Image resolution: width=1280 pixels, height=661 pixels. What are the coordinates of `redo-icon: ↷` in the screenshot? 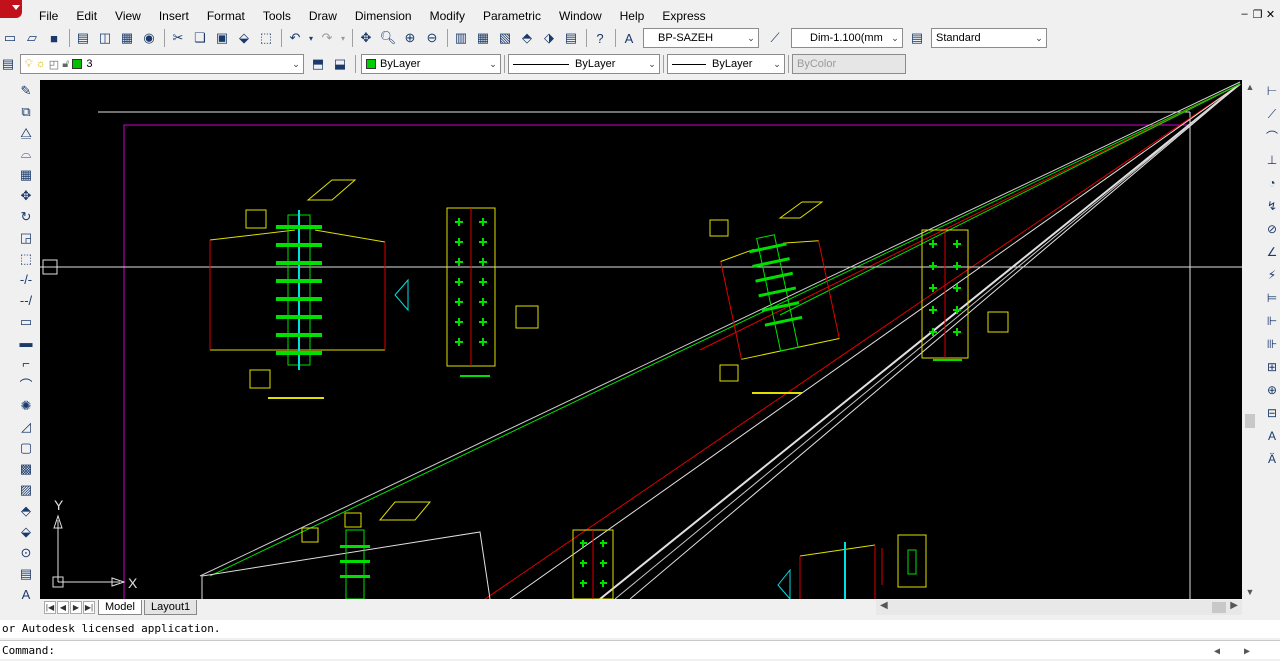 It's located at (327, 38).